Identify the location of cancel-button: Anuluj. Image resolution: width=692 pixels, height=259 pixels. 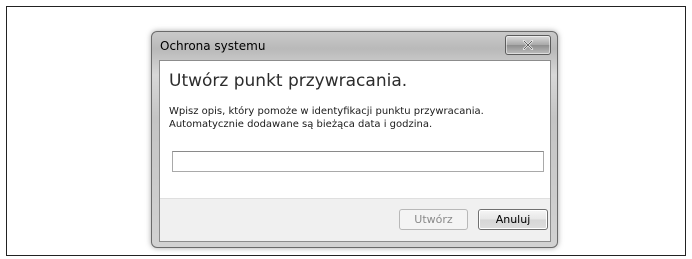
(513, 219).